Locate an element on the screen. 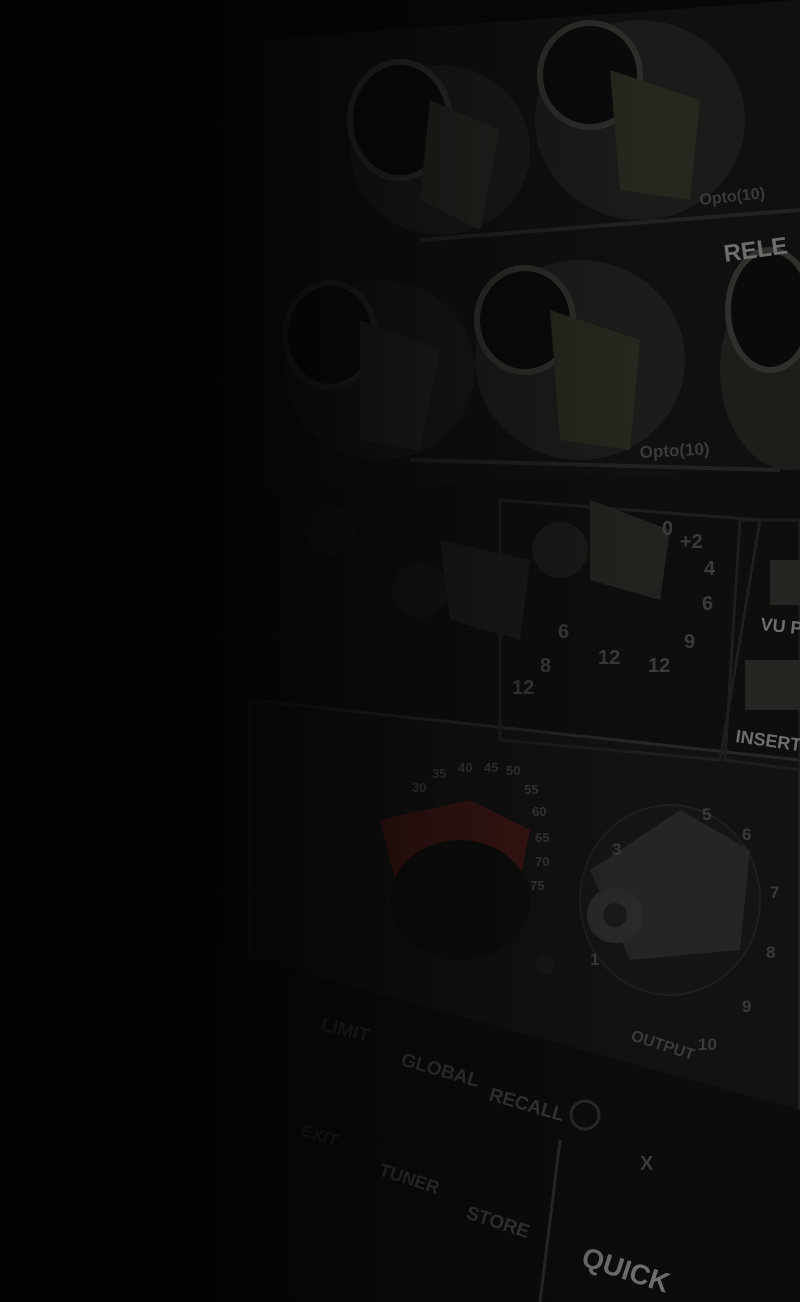 Image resolution: width=800 pixels, height=1302 pixels. svg-text: 30 is located at coordinates (419, 787).